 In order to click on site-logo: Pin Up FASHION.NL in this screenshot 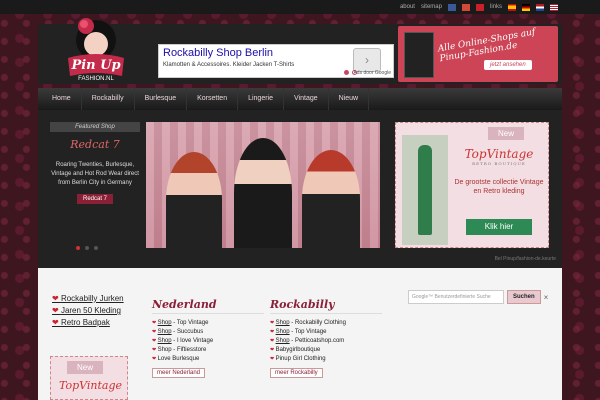, I will do `click(96, 48)`.